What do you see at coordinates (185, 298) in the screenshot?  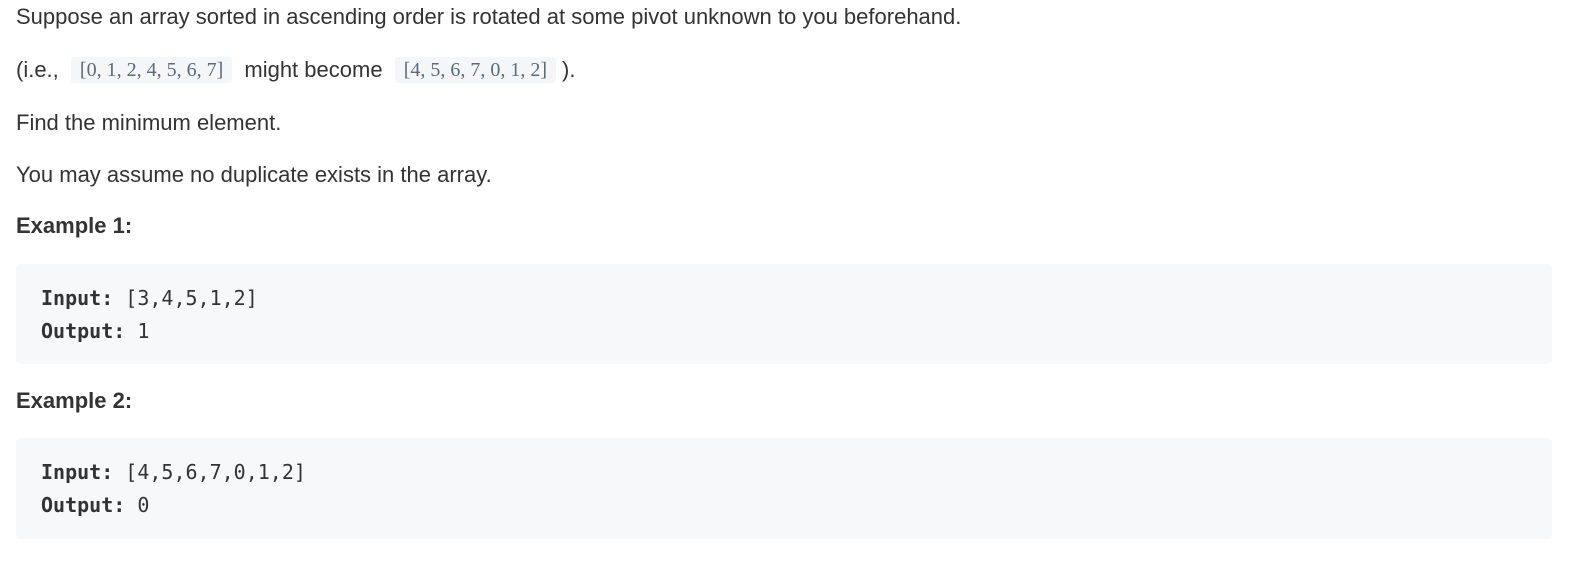 I see `example-1-input-value: [3,4,5,1,2]` at bounding box center [185, 298].